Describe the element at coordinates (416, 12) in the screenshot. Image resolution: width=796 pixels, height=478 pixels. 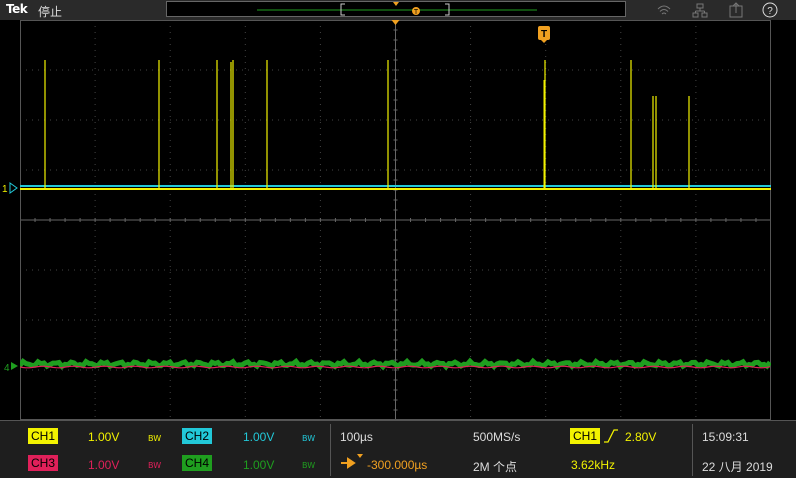
I see `svg-text: T` at that location.